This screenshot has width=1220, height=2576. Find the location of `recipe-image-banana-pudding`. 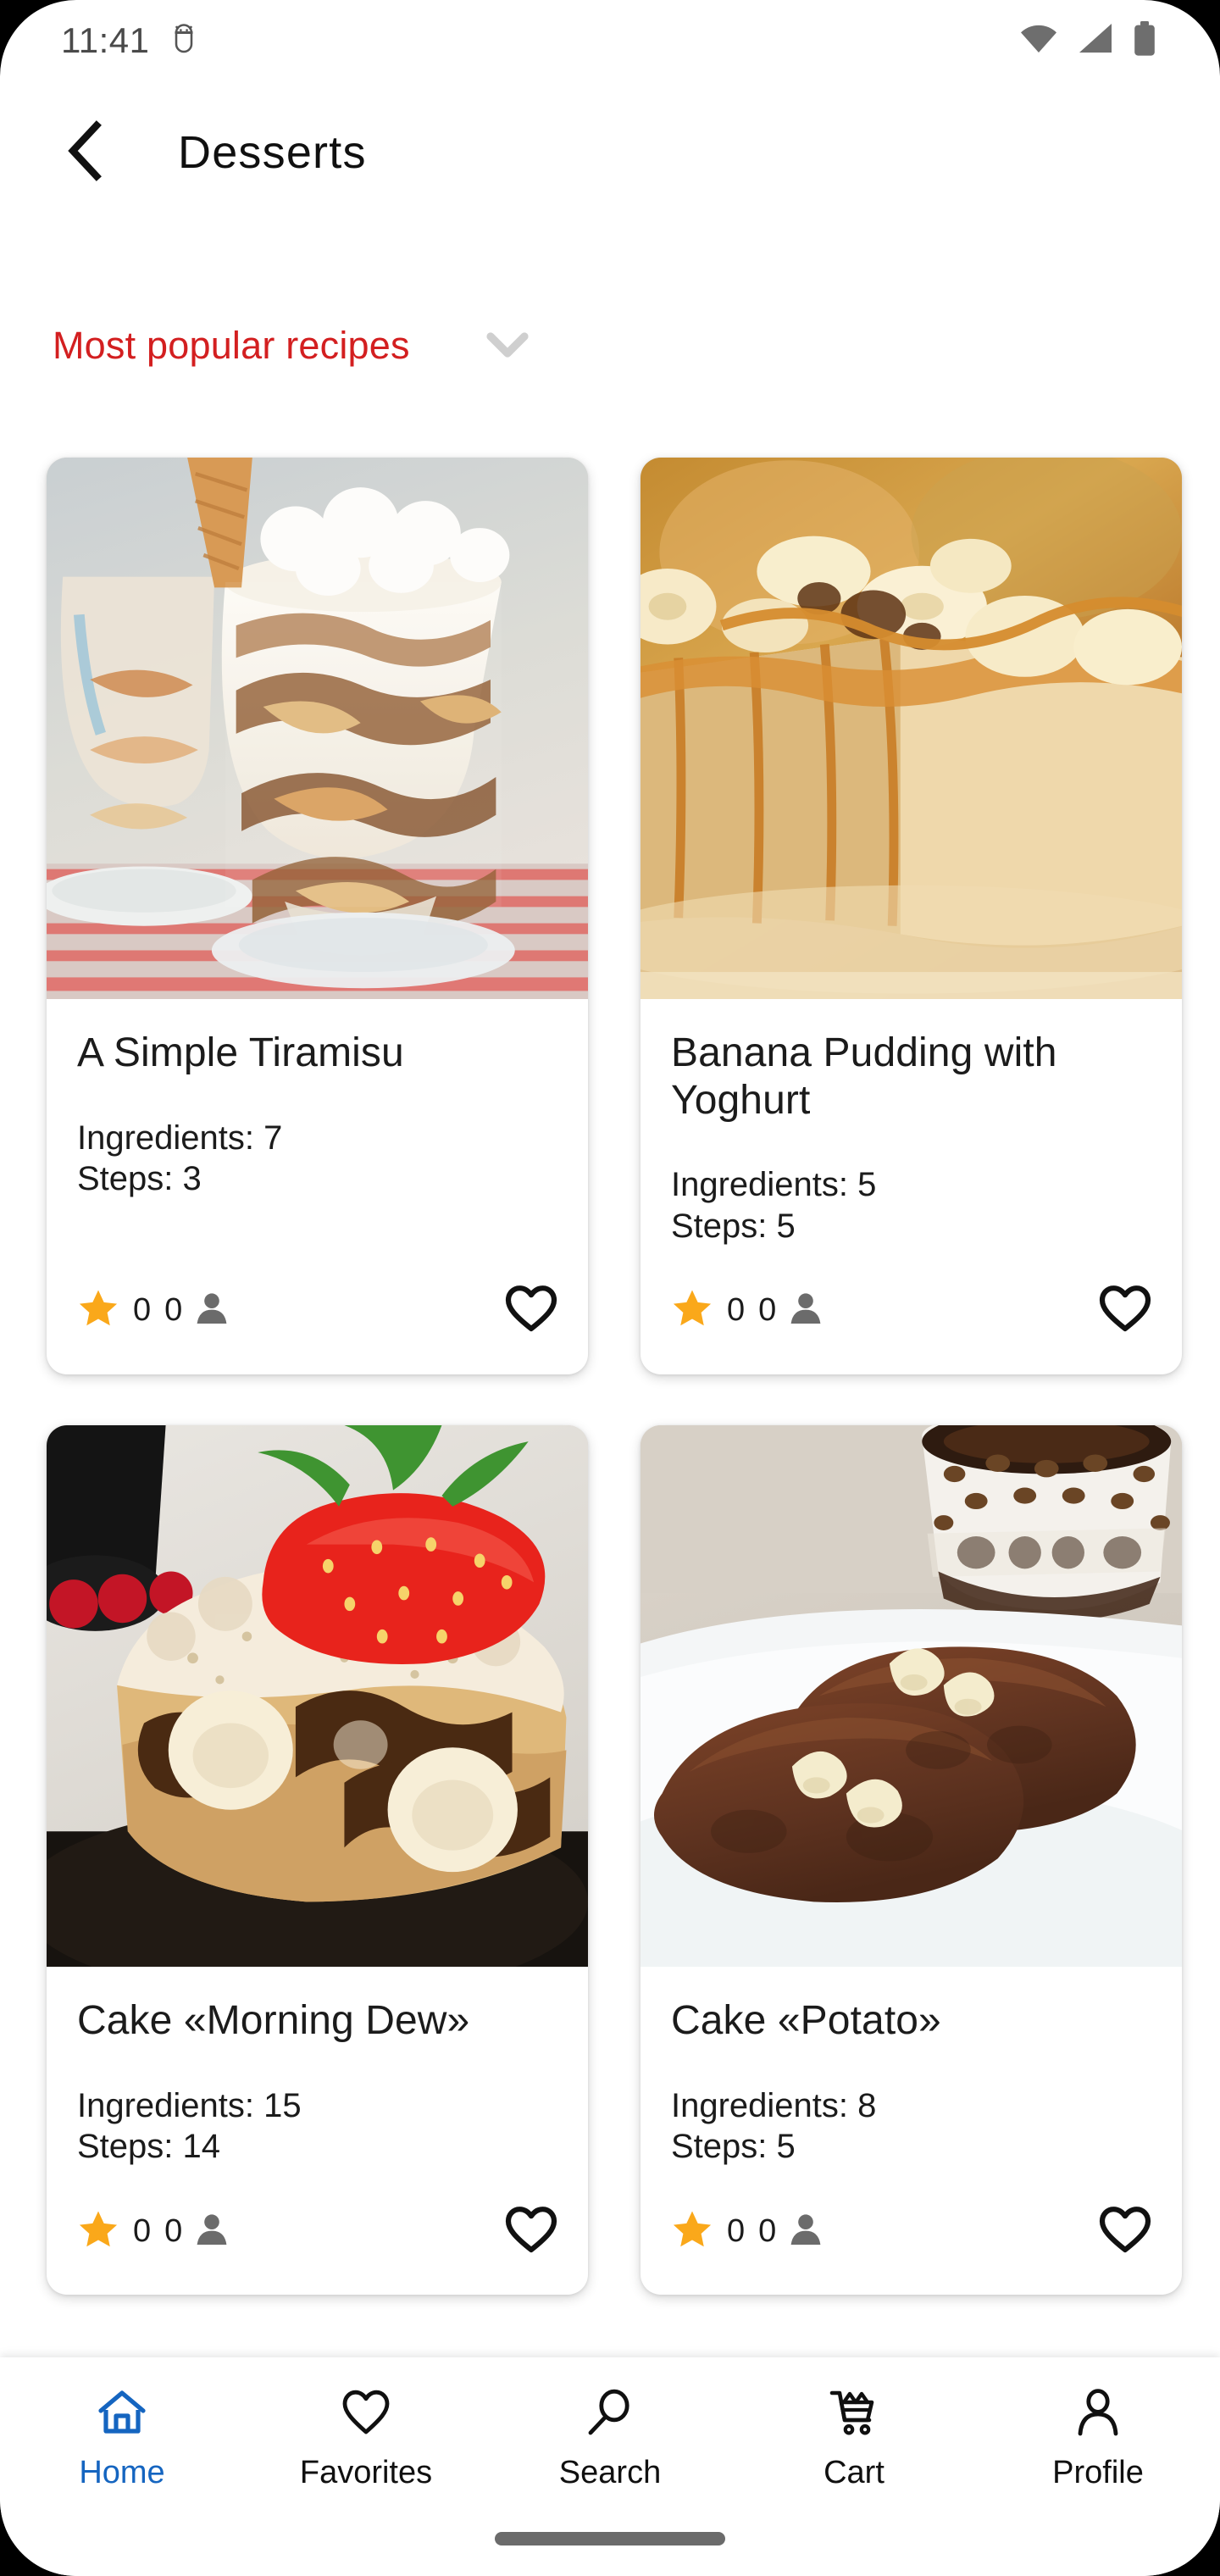

recipe-image-banana-pudding is located at coordinates (911, 728).